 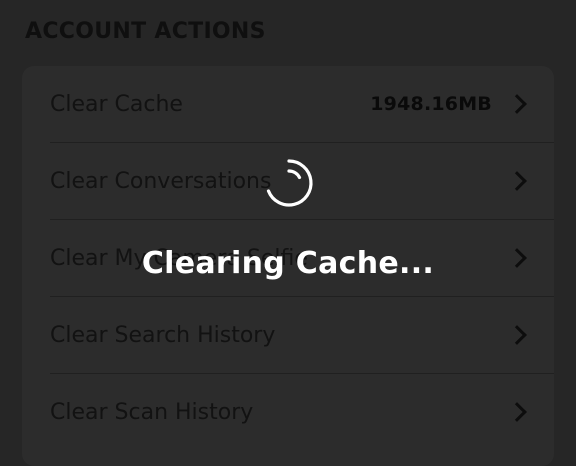 What do you see at coordinates (116, 104) in the screenshot?
I see `clear-cache-label: Clear Cache` at bounding box center [116, 104].